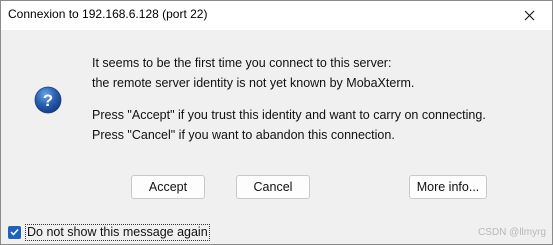  I want to click on close-icon, so click(529, 15).